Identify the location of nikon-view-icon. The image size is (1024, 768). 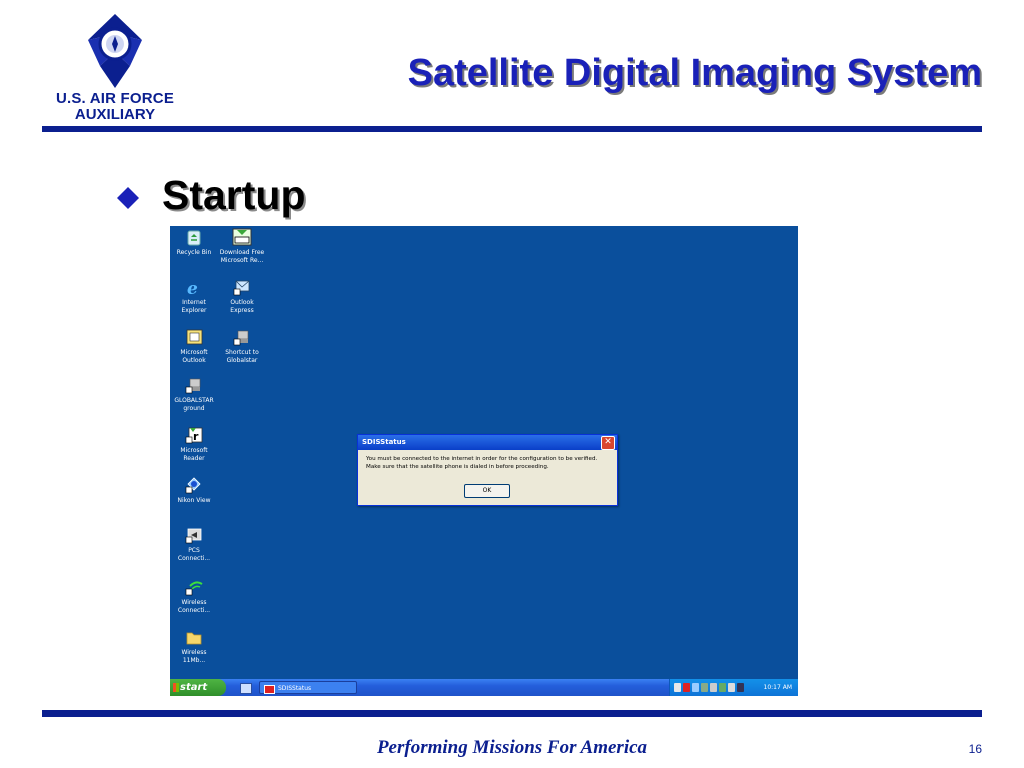
(194, 485).